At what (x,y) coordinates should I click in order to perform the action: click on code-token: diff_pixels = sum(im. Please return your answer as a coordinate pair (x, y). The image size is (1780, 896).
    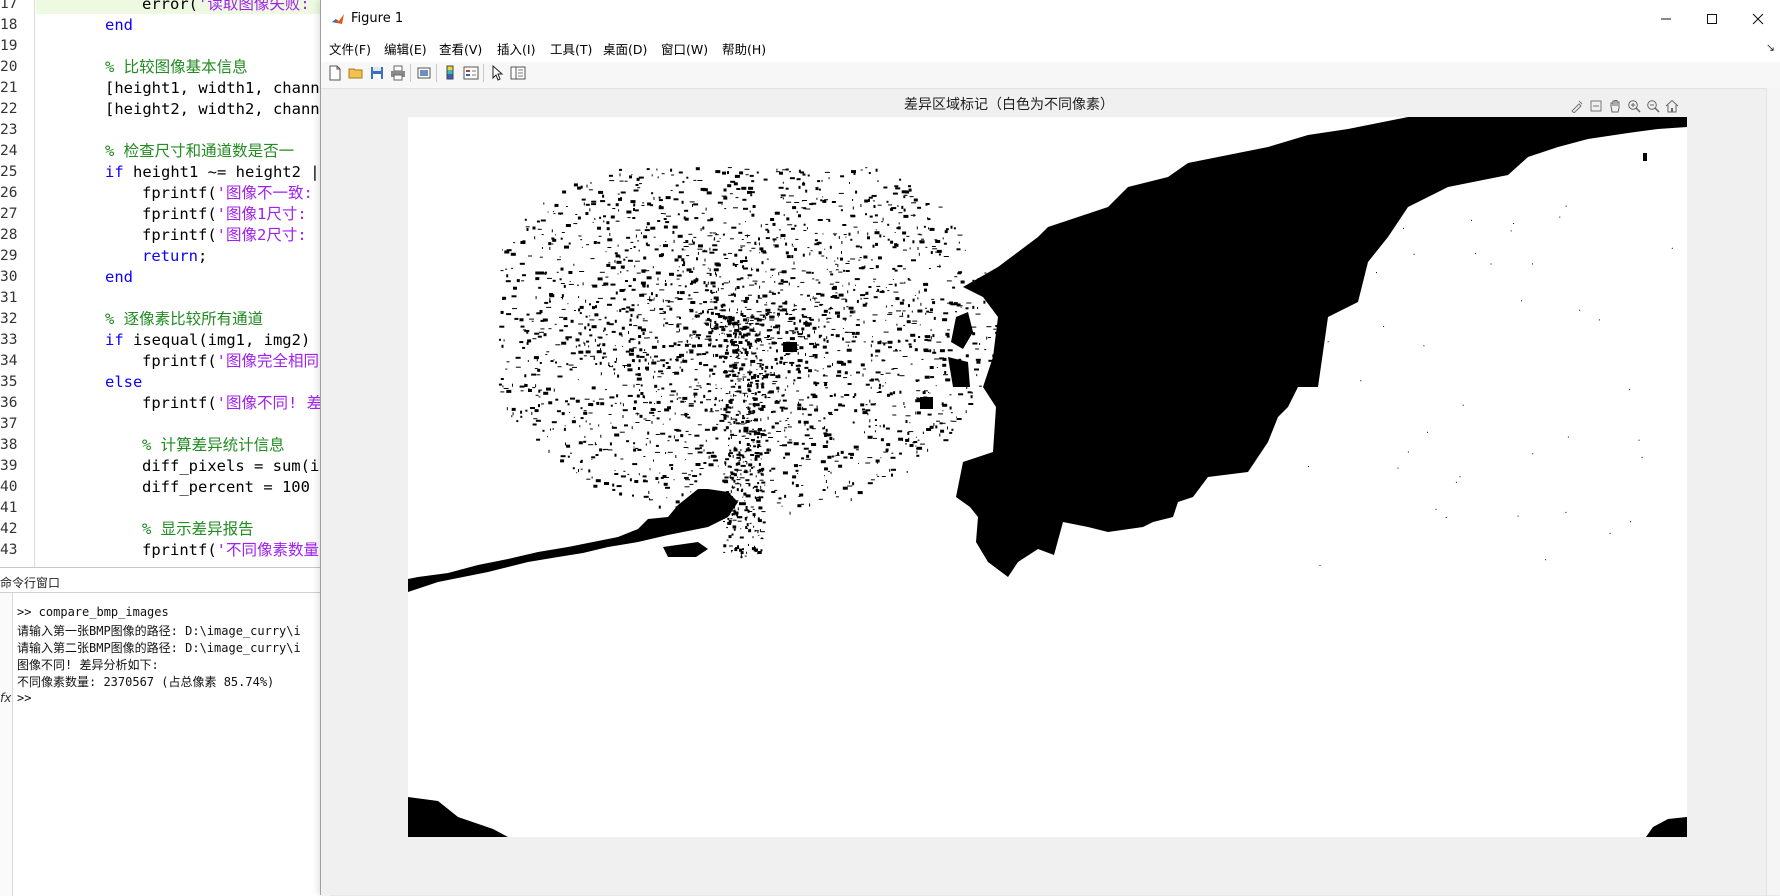
    Looking at the image, I should click on (235, 466).